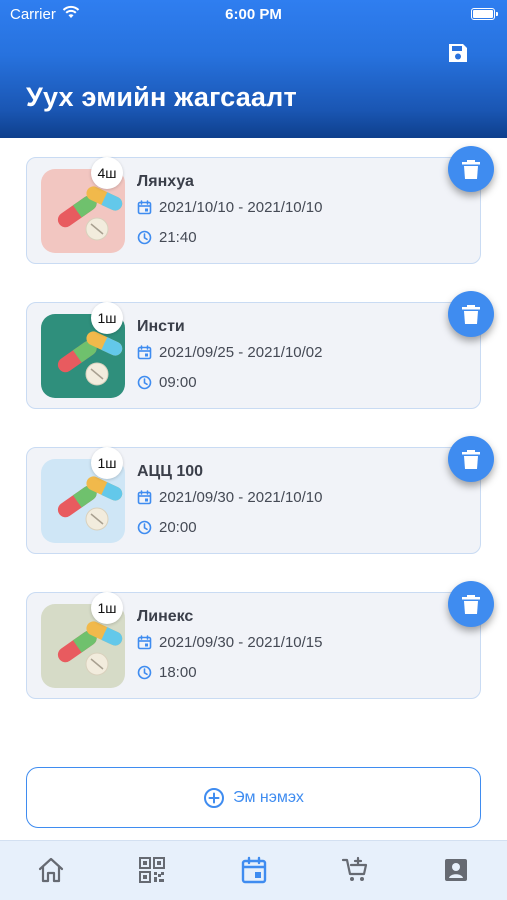  I want to click on status-time: 6:00 PM, so click(253, 14).